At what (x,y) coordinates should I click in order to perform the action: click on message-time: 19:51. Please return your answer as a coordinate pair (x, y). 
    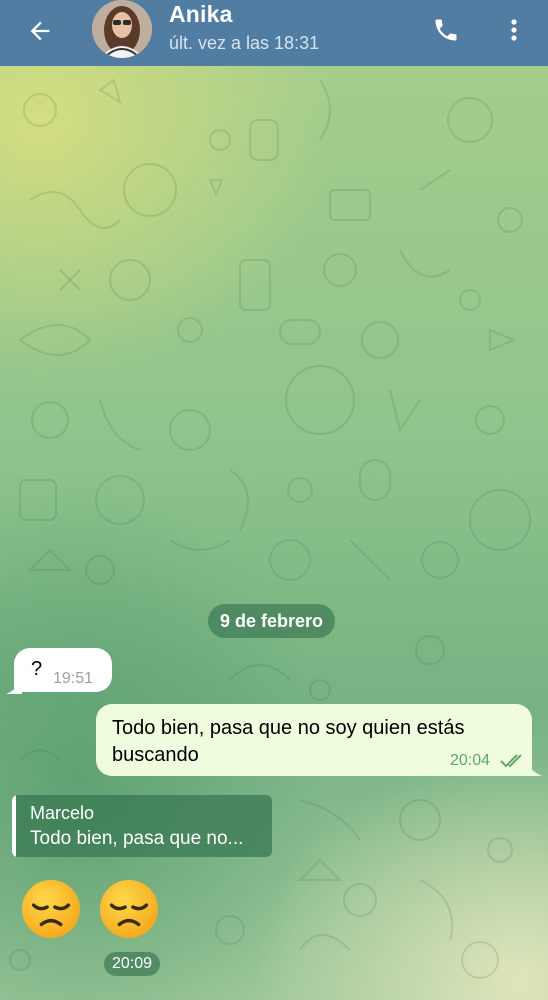
    Looking at the image, I should click on (73, 678).